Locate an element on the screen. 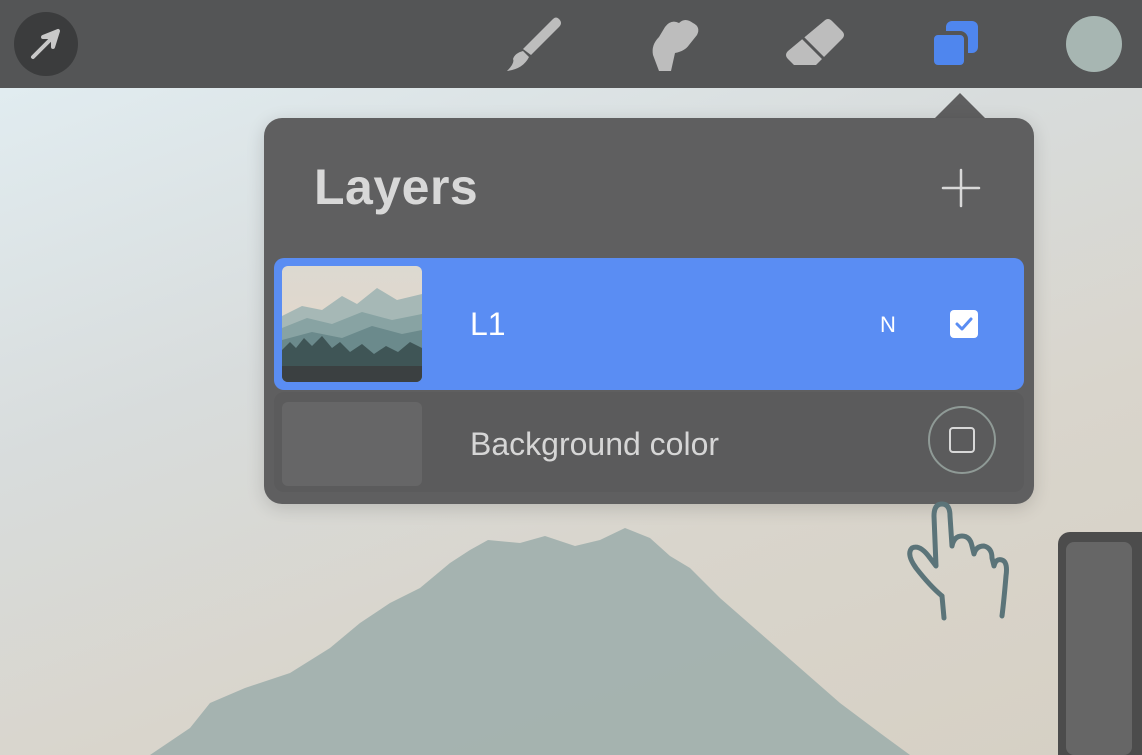  actions-button is located at coordinates (46, 44).